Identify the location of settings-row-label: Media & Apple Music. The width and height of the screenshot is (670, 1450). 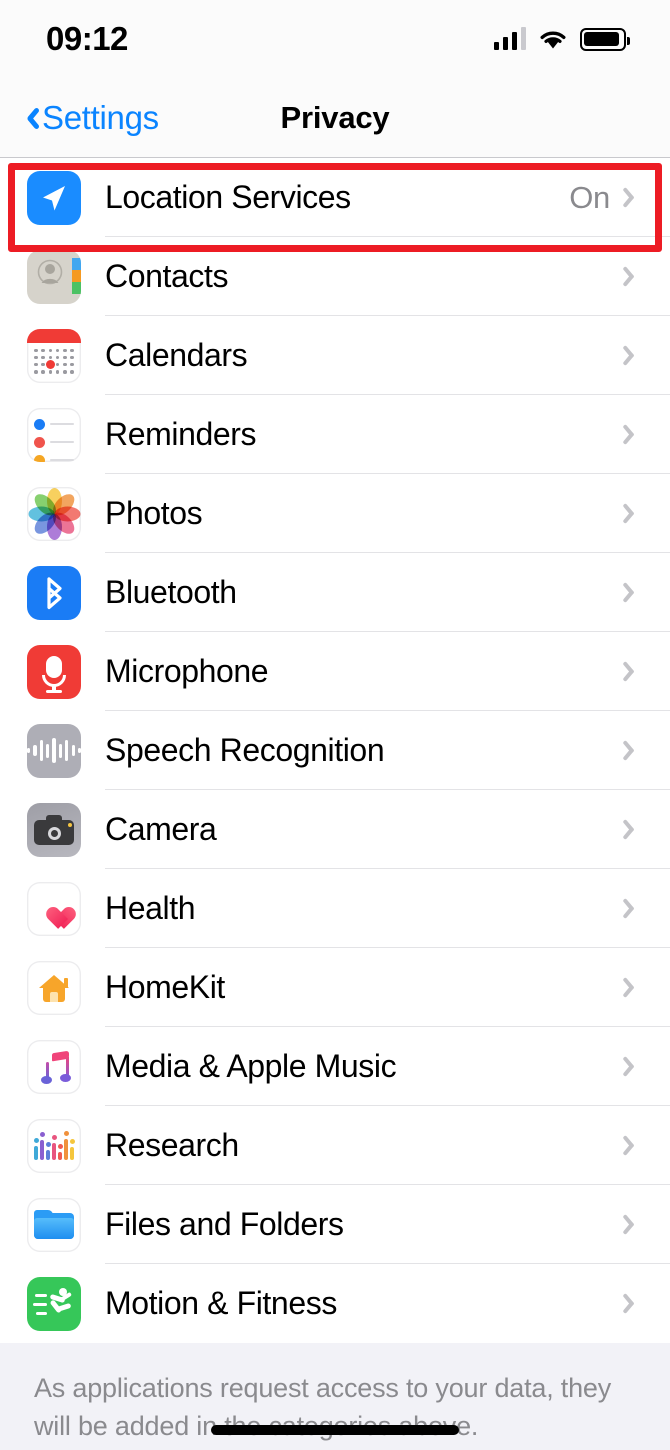
(251, 1066).